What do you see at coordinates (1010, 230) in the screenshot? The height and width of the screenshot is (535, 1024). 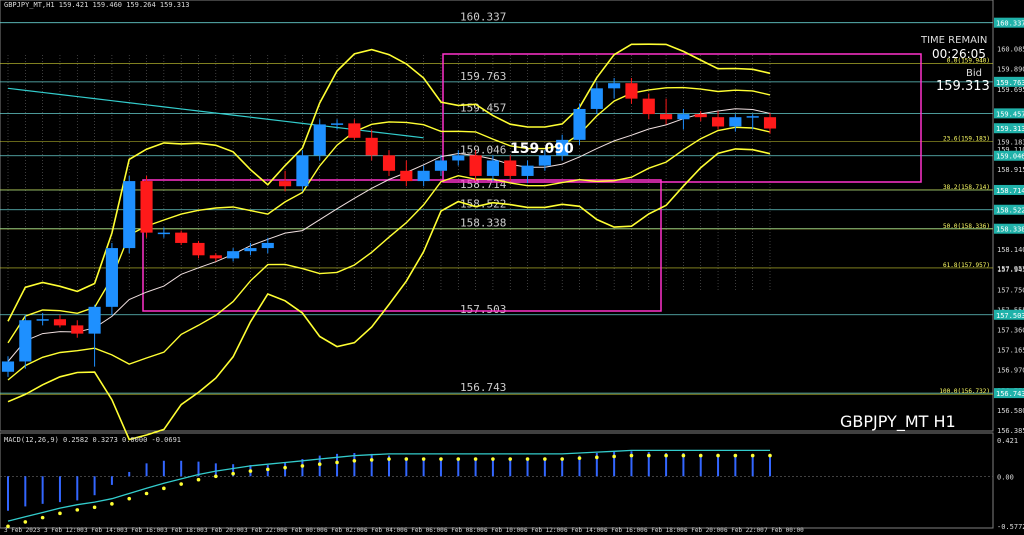 I see `price-tag-label: 158.338` at bounding box center [1010, 230].